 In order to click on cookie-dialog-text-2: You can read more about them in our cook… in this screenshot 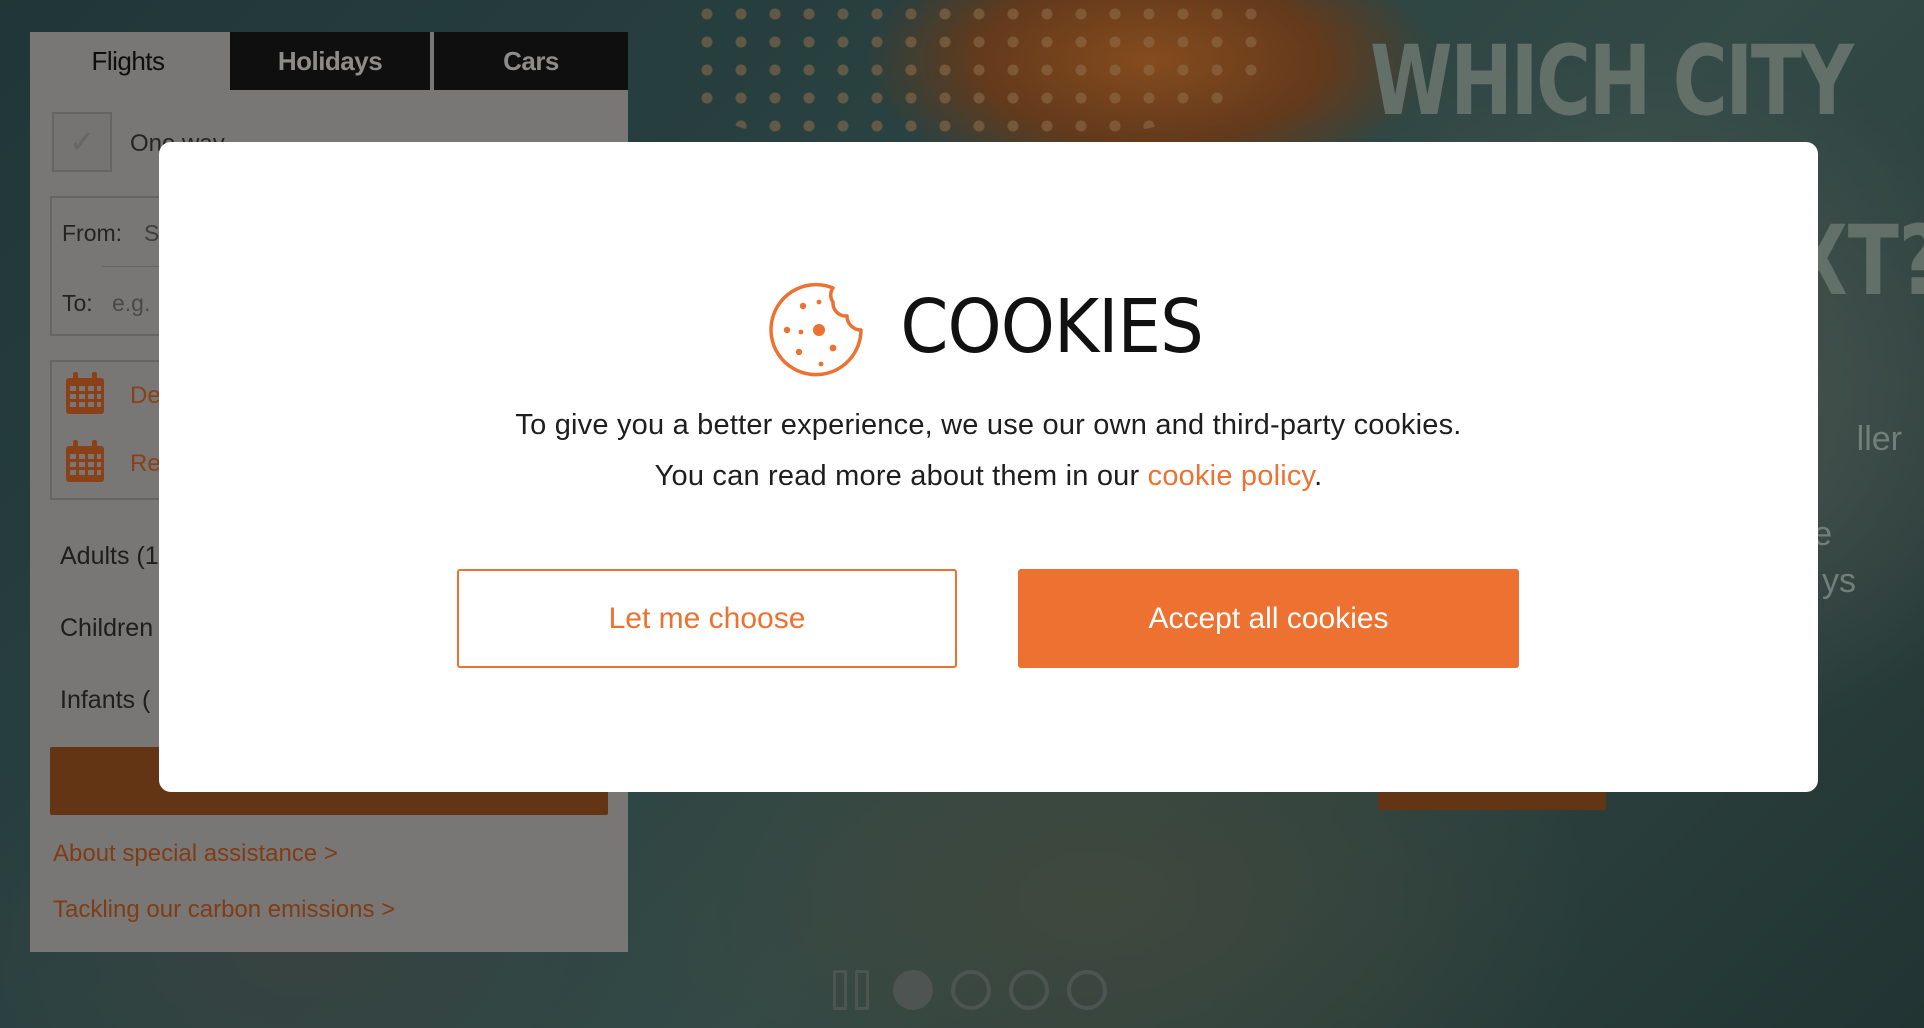, I will do `click(988, 476)`.